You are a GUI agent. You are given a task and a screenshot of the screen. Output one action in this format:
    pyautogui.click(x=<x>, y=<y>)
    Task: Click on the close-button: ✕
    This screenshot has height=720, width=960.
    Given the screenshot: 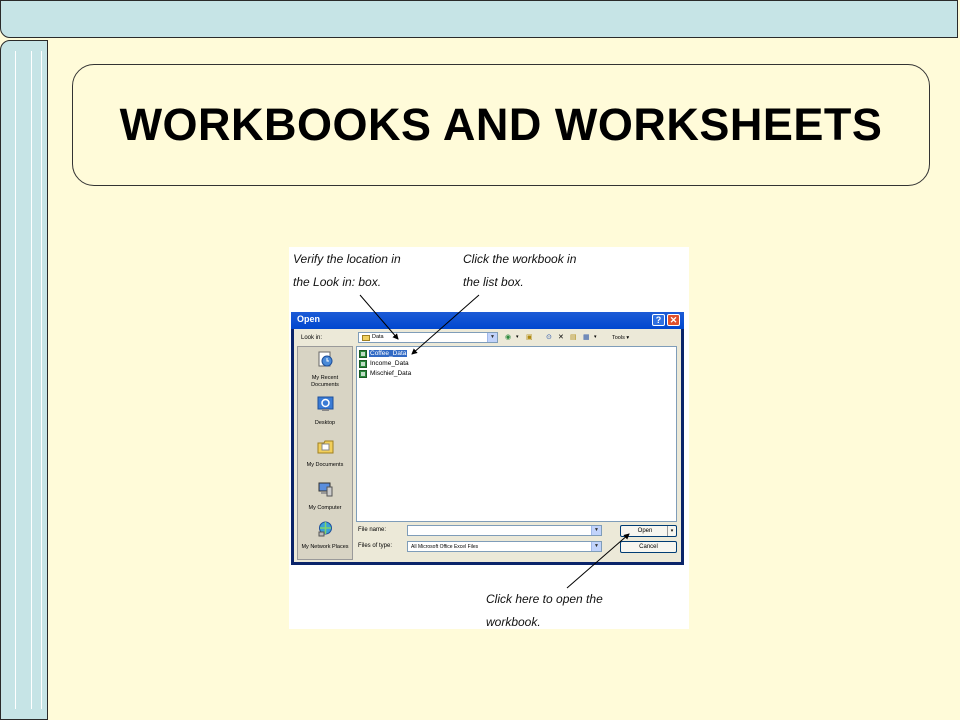 What is the action you would take?
    pyautogui.click(x=673, y=320)
    